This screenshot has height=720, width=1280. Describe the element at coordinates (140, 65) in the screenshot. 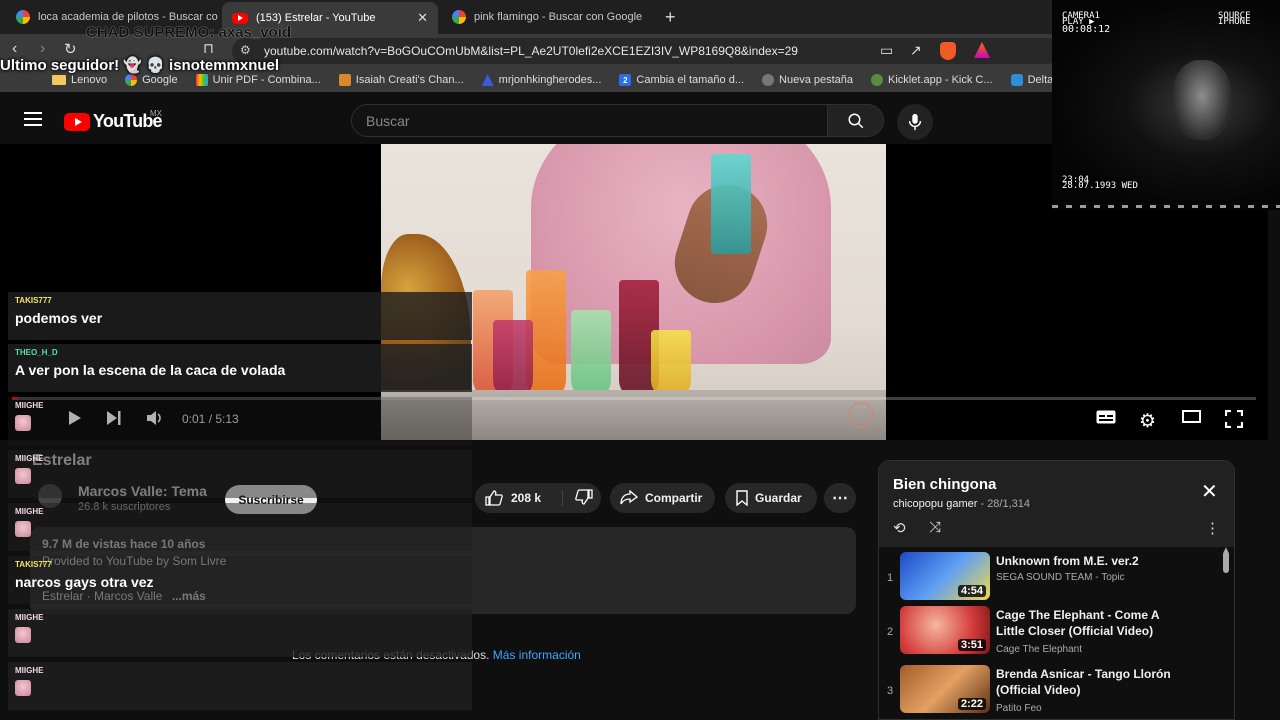

I see `last-follower-overlay: Ultimo seguidor! 👻 💀 isnotemmxnuel` at that location.